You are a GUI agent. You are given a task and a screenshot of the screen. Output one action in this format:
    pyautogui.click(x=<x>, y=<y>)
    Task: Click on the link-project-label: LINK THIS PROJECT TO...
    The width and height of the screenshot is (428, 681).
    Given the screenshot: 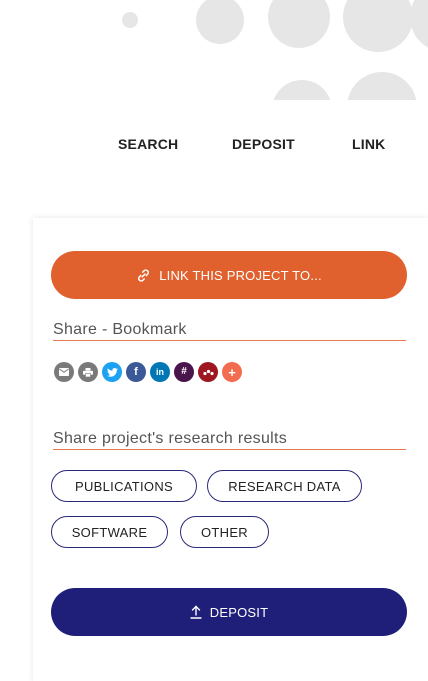 What is the action you would take?
    pyautogui.click(x=240, y=275)
    